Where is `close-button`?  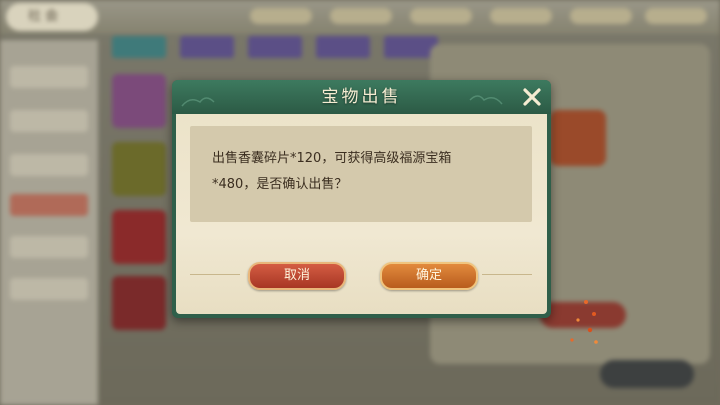 close-button is located at coordinates (532, 97).